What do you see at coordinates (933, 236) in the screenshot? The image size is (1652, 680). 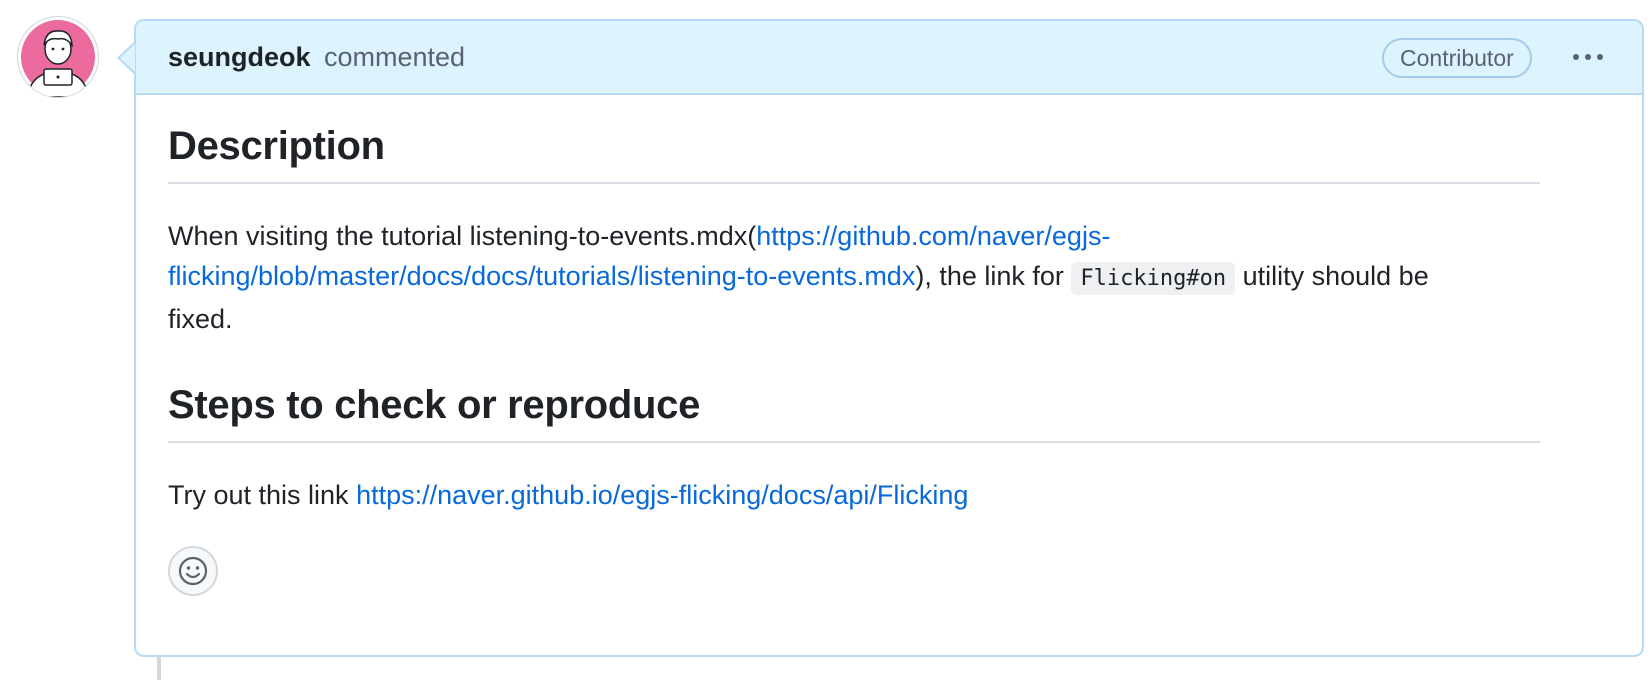 I see `link-text: https://github.com/naver/egjs-` at bounding box center [933, 236].